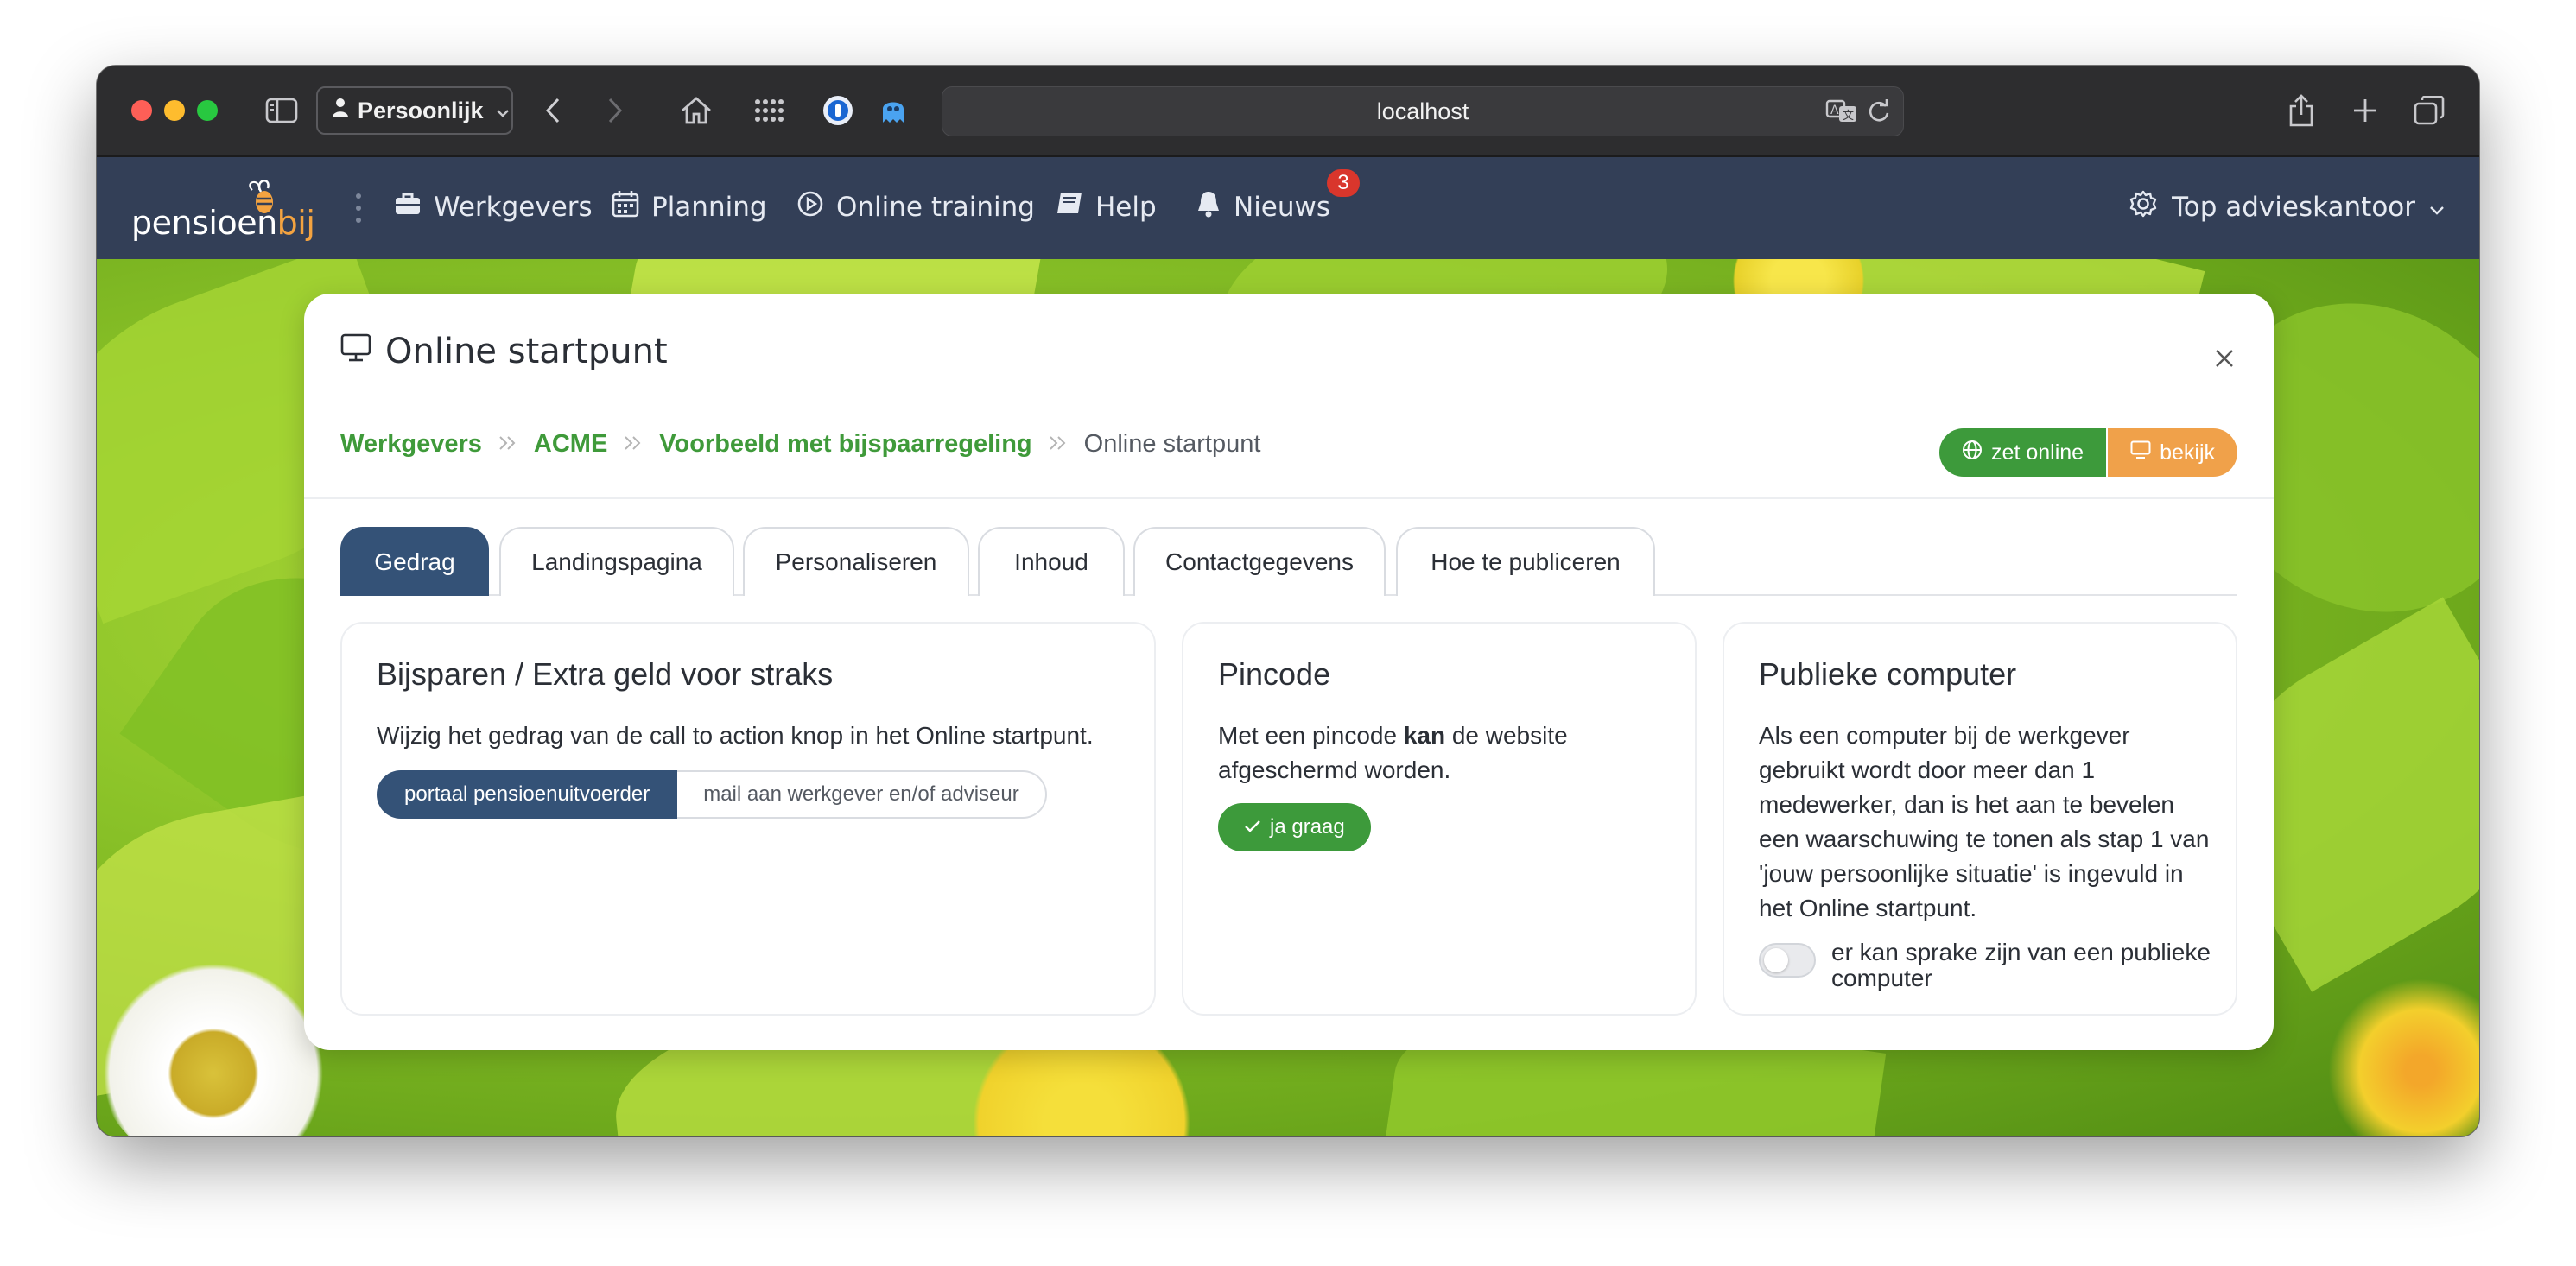 This screenshot has height=1266, width=2576. What do you see at coordinates (935, 207) in the screenshot?
I see `nav-online-training-label: Online training` at bounding box center [935, 207].